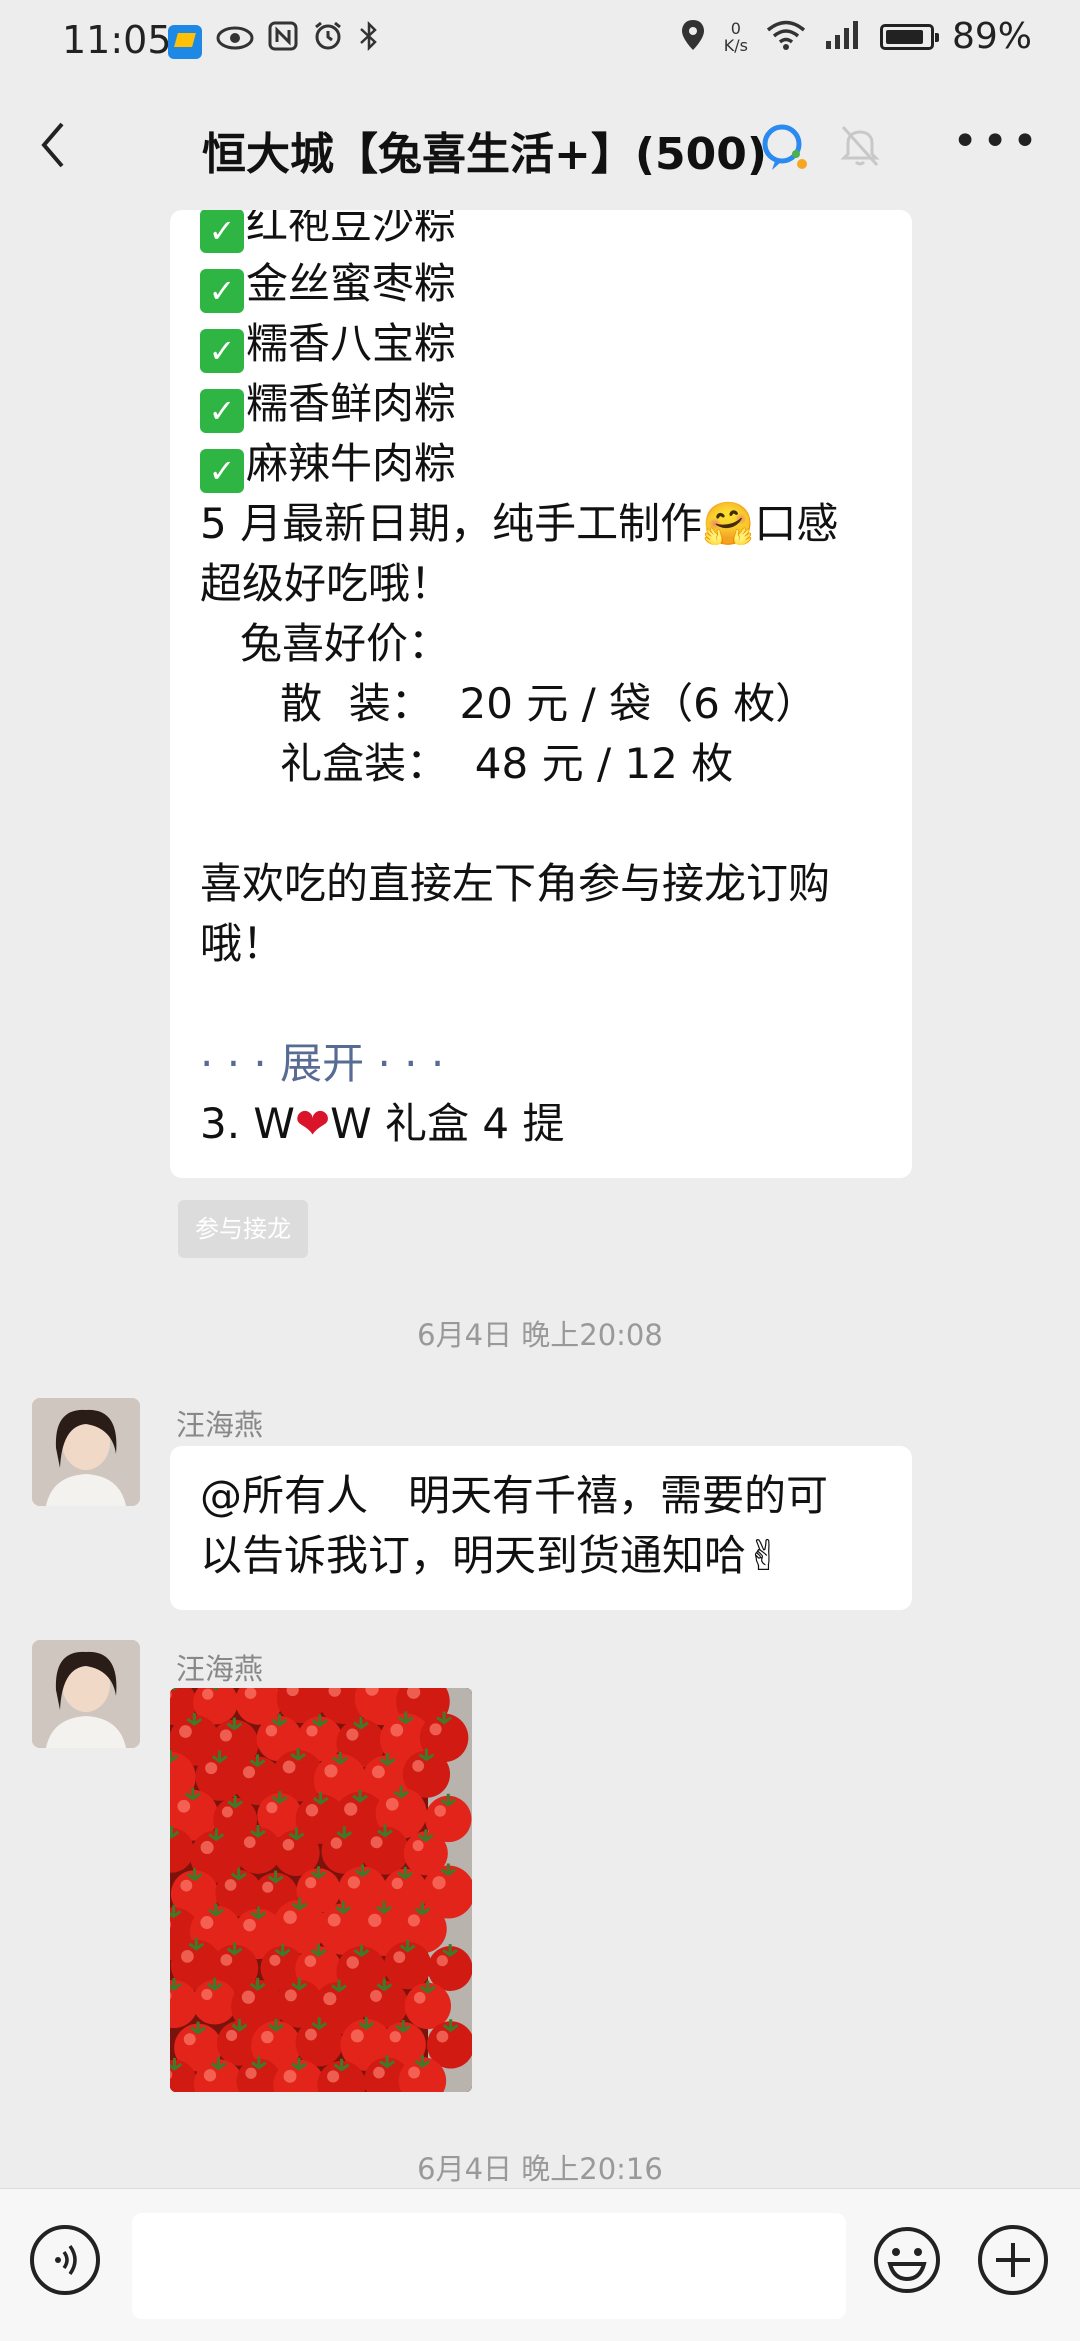  What do you see at coordinates (541, 284) in the screenshot?
I see `list-item: ✓ 金丝蜜枣粽` at bounding box center [541, 284].